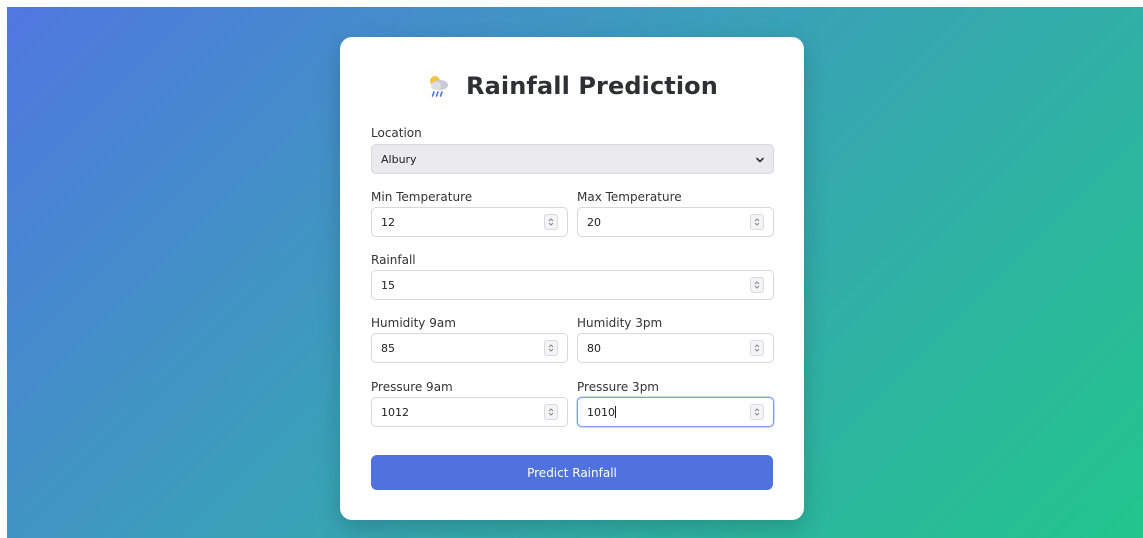 The image size is (1143, 538). Describe the element at coordinates (572, 159) in the screenshot. I see `location-select: Albury` at that location.